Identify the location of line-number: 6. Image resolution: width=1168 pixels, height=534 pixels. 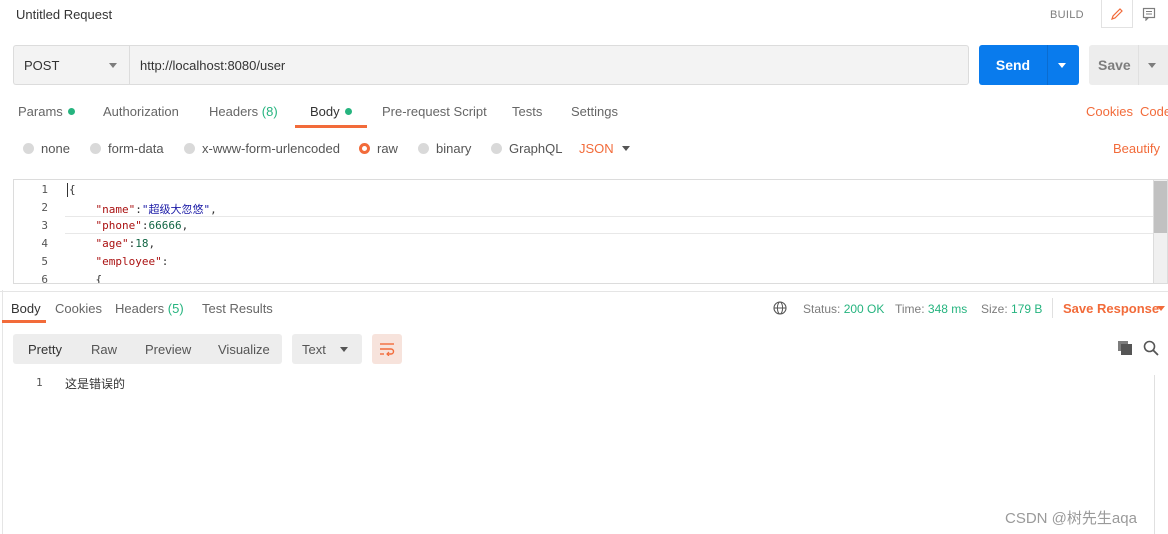
(44, 278).